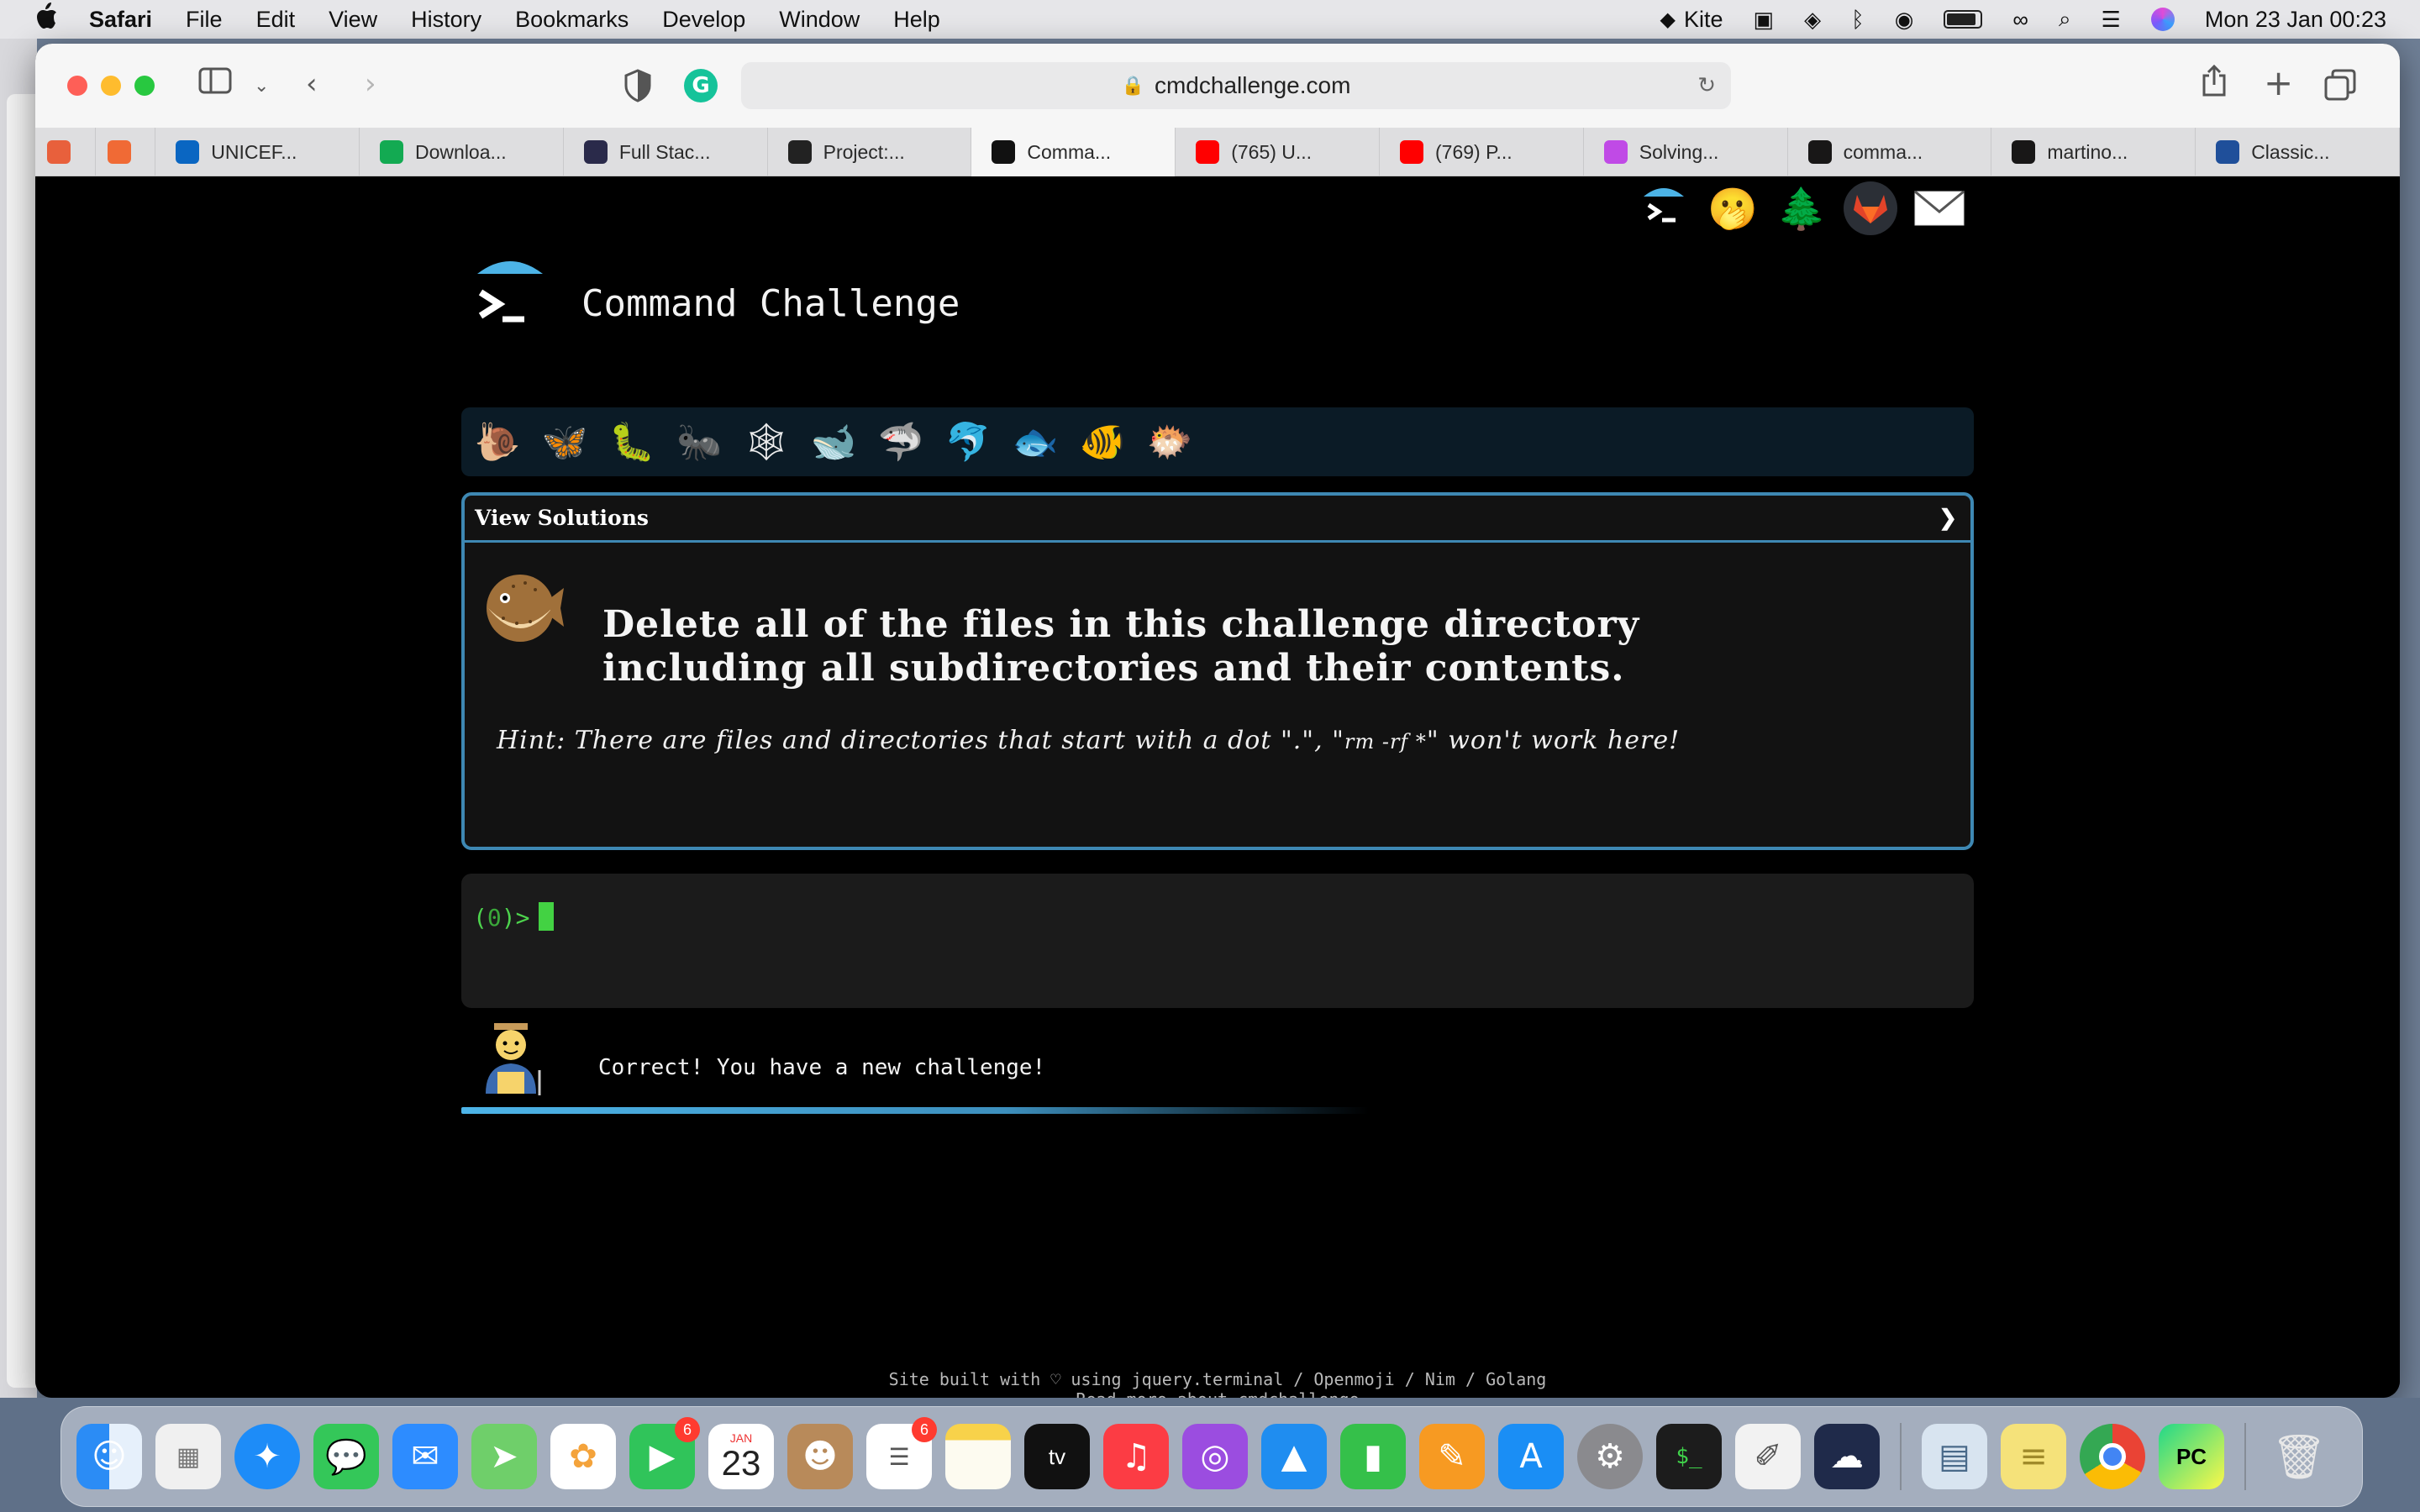 This screenshot has width=2420, height=1512. I want to click on menu-bookmarks: Bookmarks, so click(572, 20).